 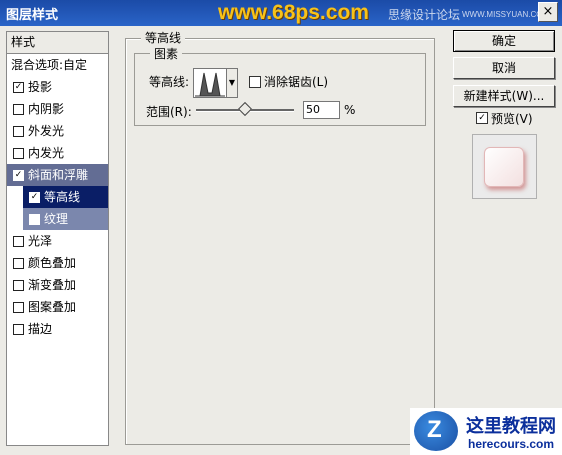 I want to click on styles-header: 样式, so click(x=57, y=43).